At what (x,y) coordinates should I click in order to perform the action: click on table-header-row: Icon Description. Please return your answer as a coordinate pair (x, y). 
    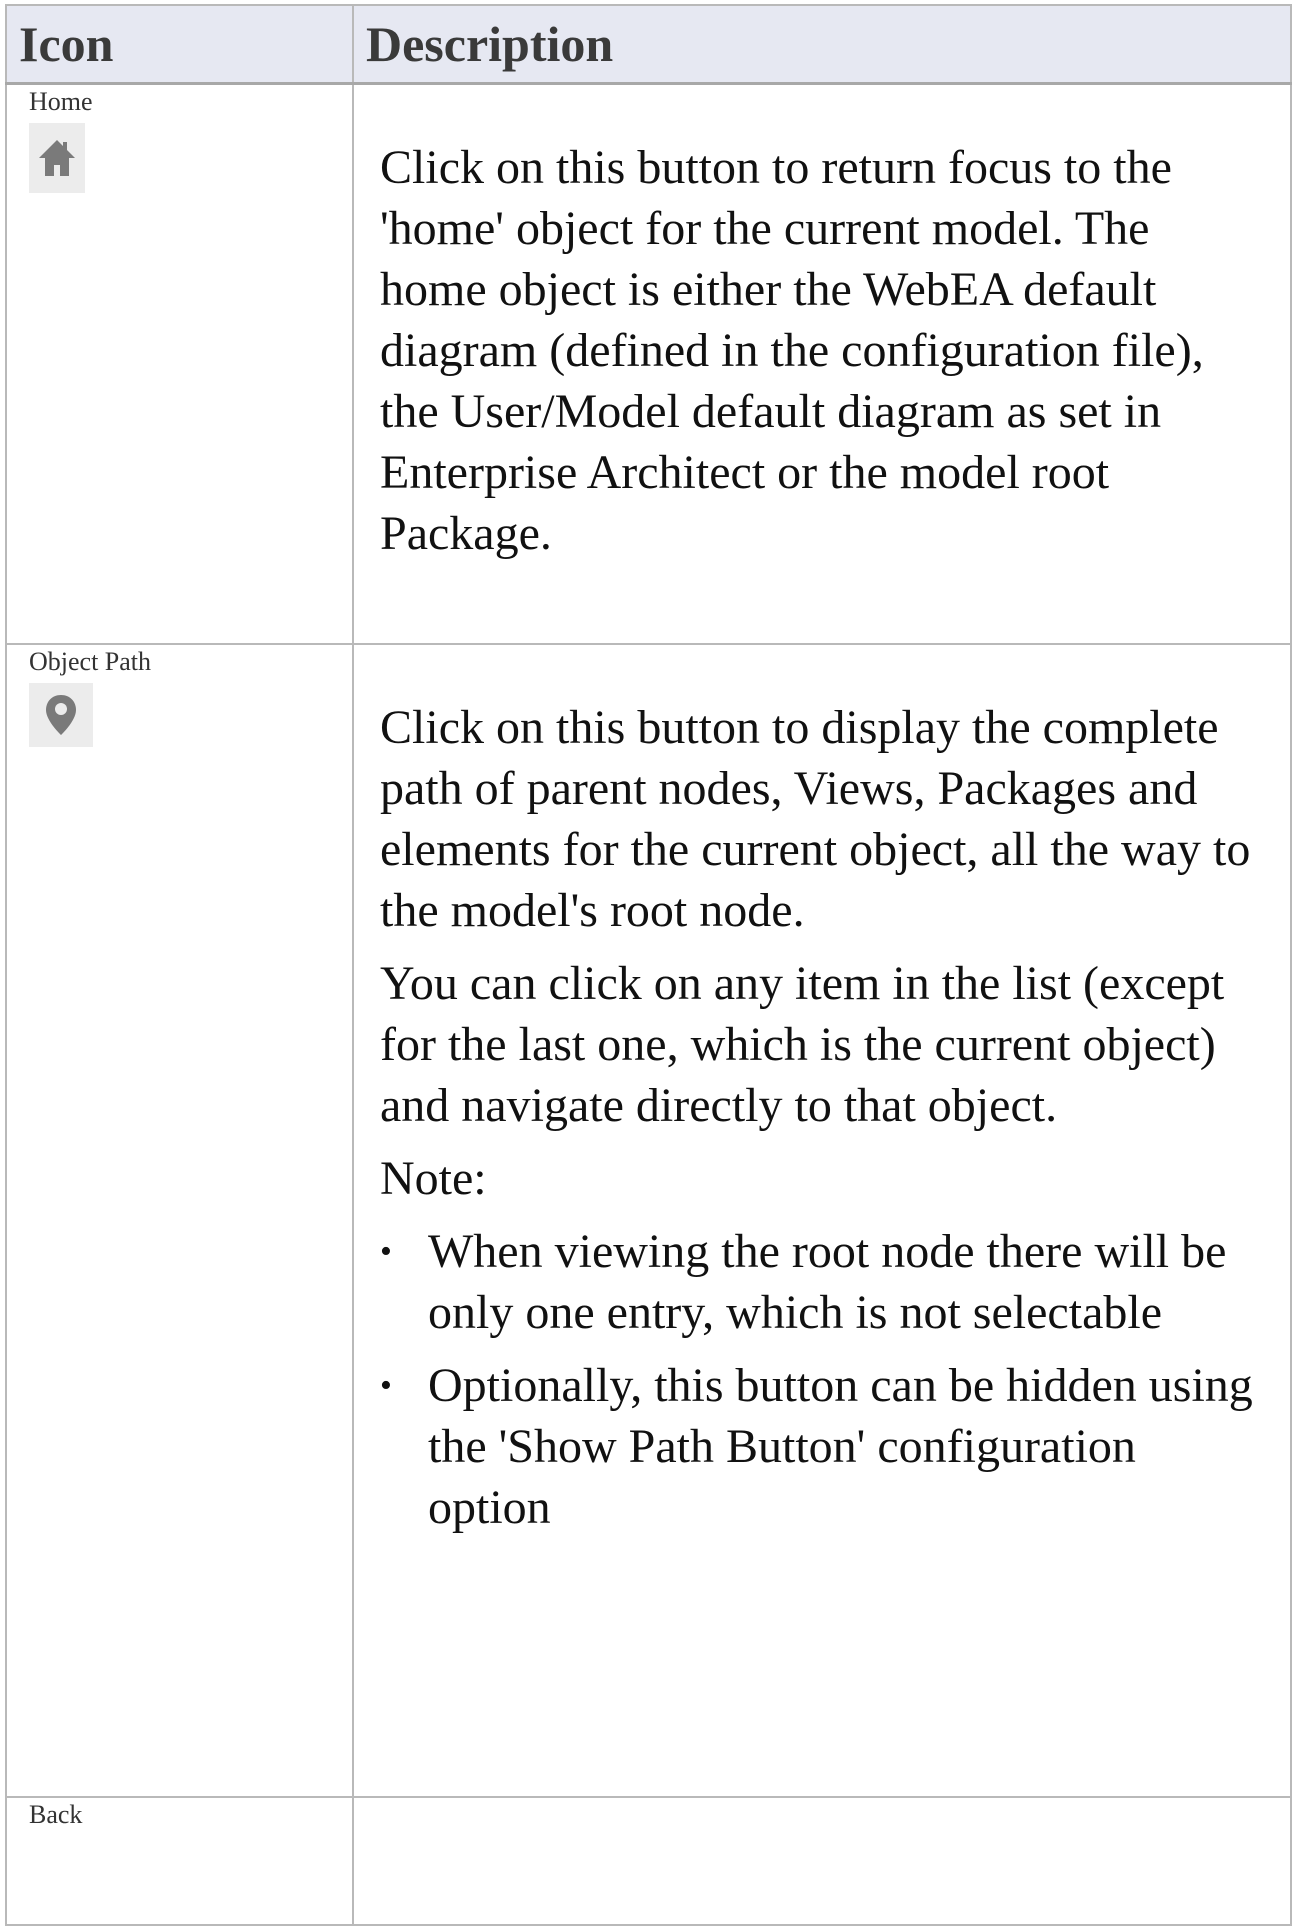
    Looking at the image, I should click on (648, 44).